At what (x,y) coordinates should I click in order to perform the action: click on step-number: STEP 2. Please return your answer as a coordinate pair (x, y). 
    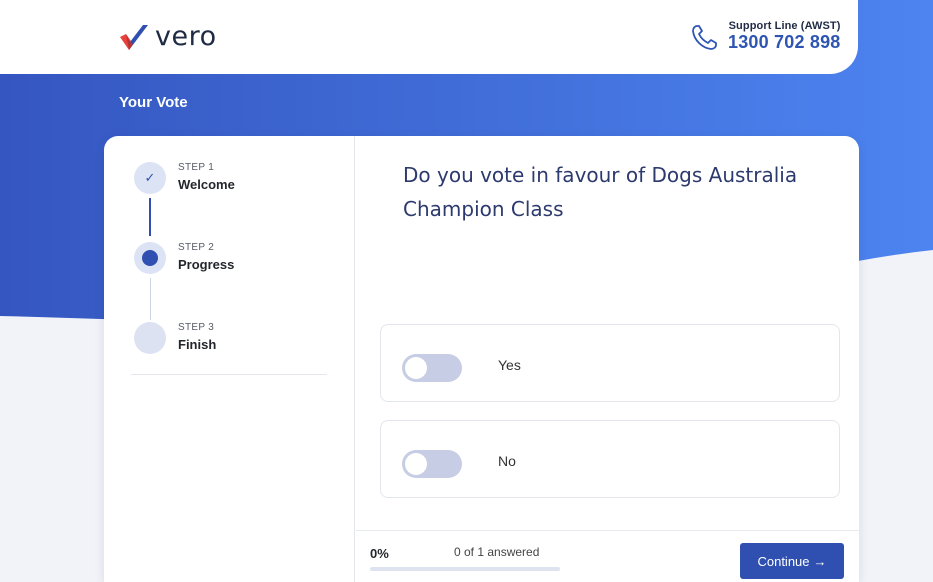
    Looking at the image, I should click on (196, 247).